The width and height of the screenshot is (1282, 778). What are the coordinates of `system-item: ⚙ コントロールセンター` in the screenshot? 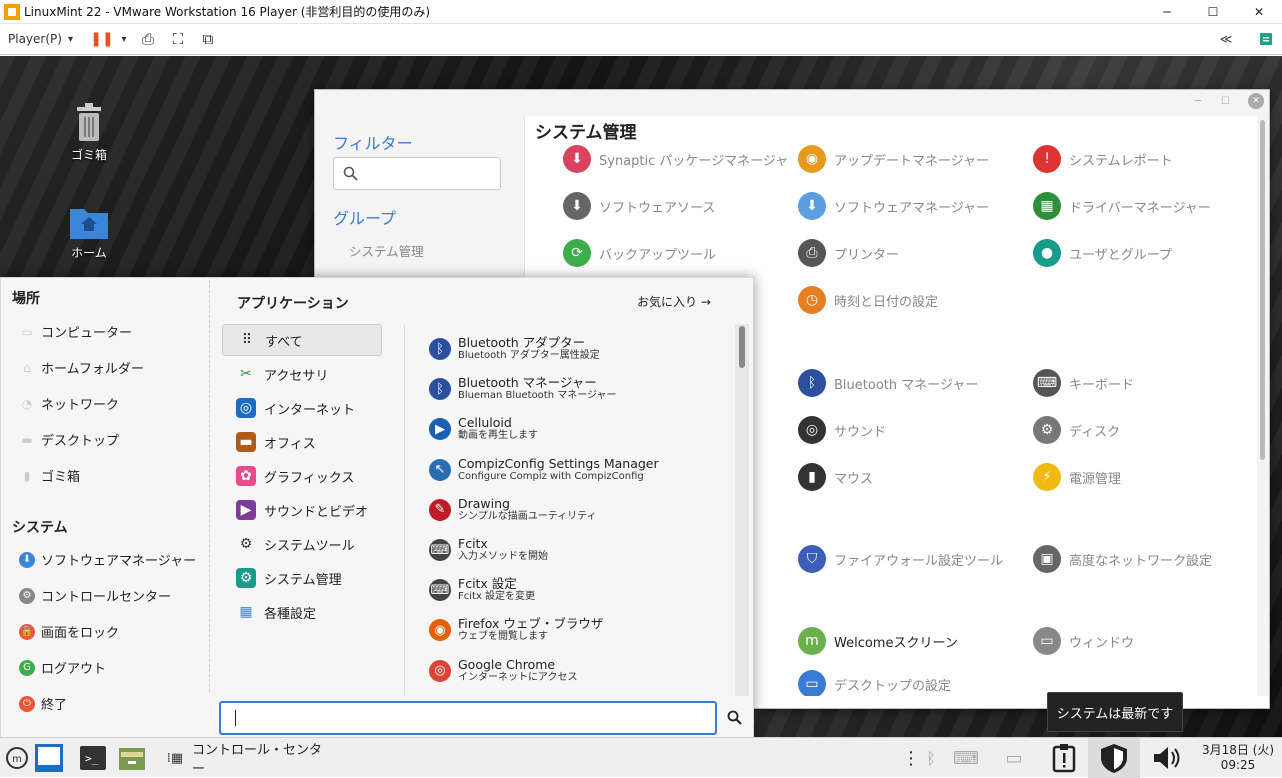 It's located at (95, 595).